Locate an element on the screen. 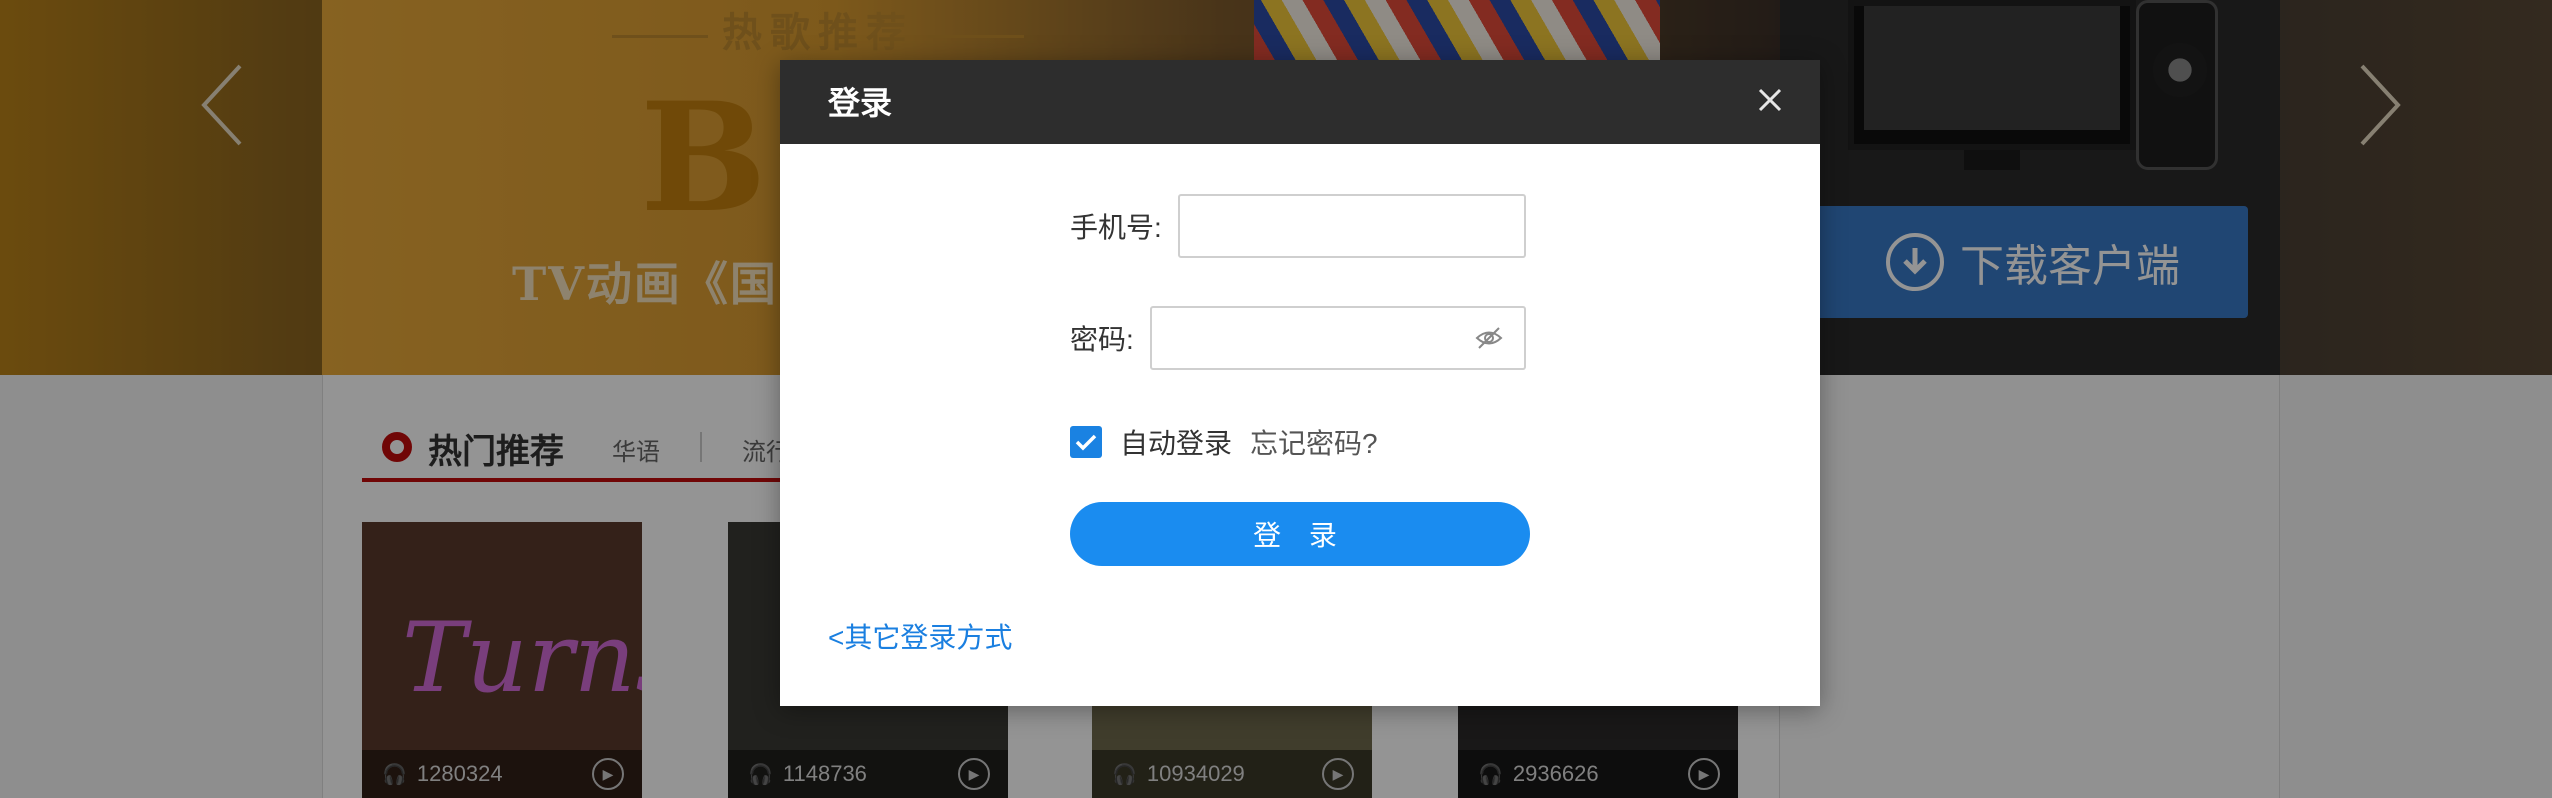  password-field-wrap is located at coordinates (1337, 338).